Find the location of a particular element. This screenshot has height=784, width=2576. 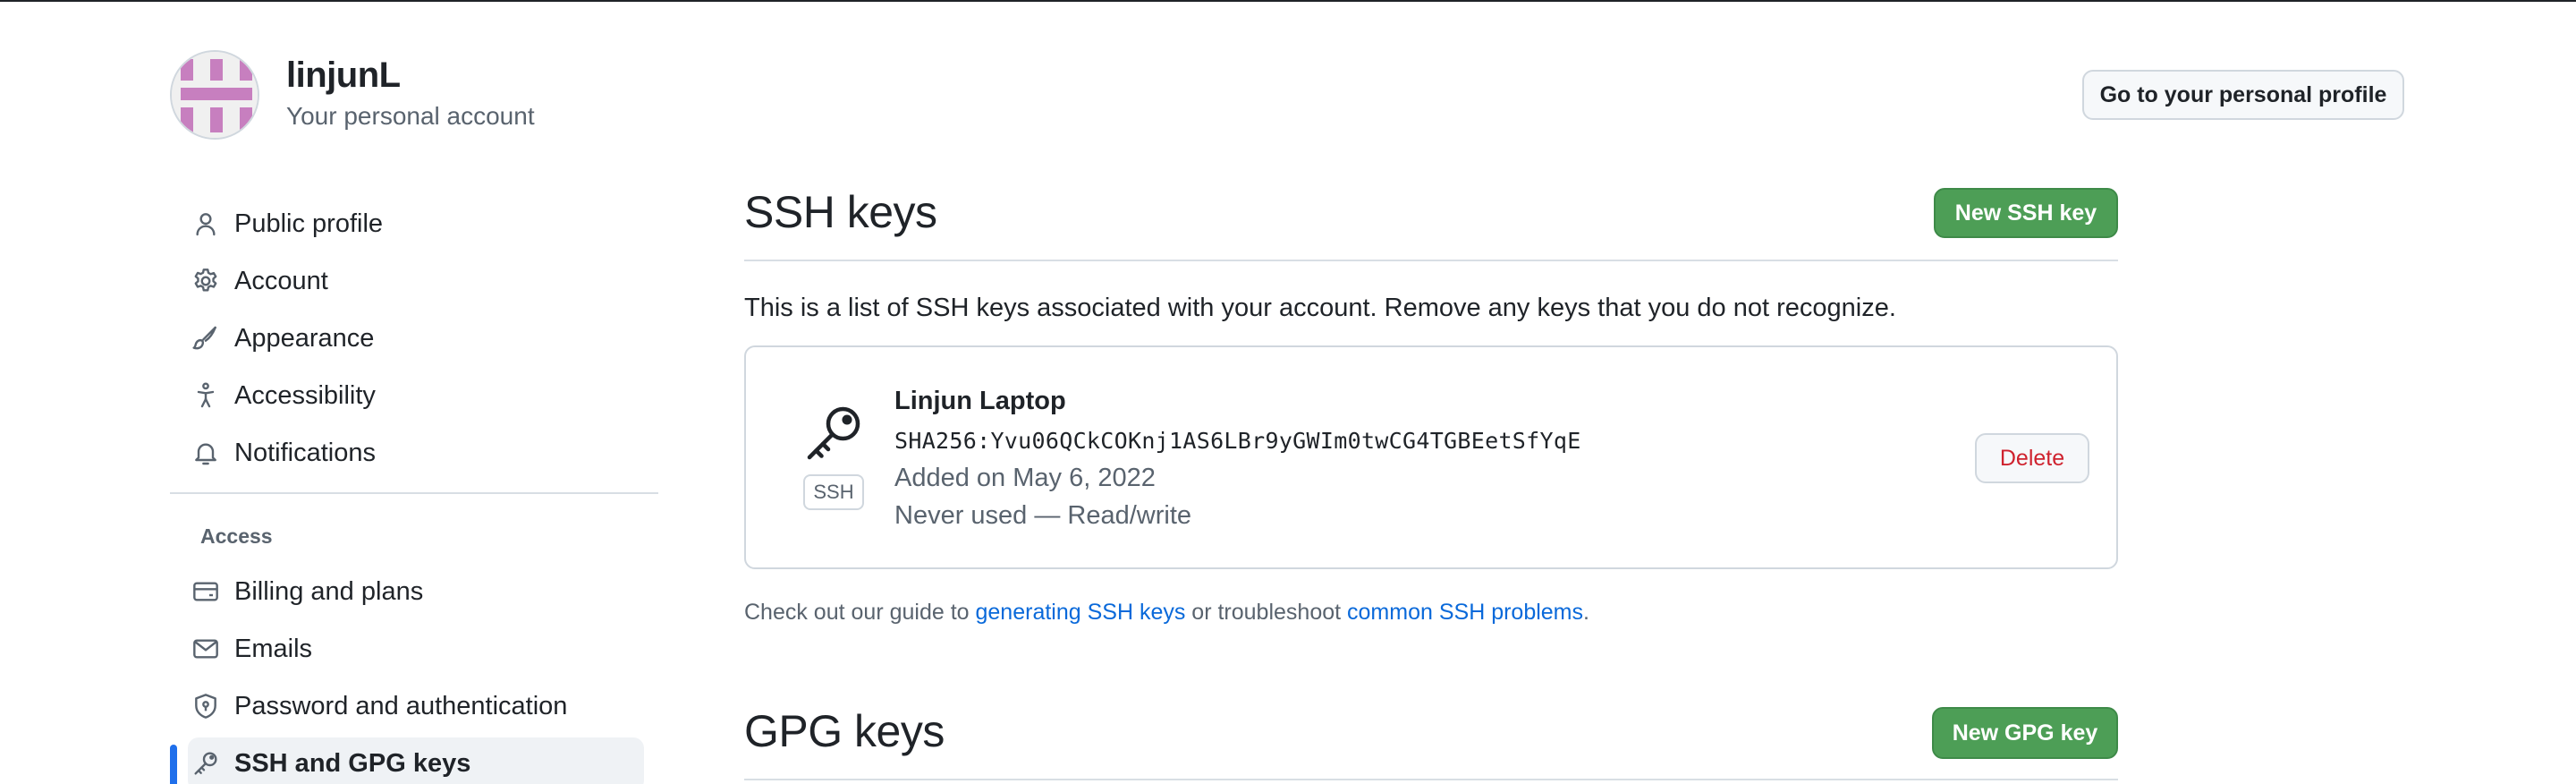

sidebar-item-account: Account is located at coordinates (416, 281).